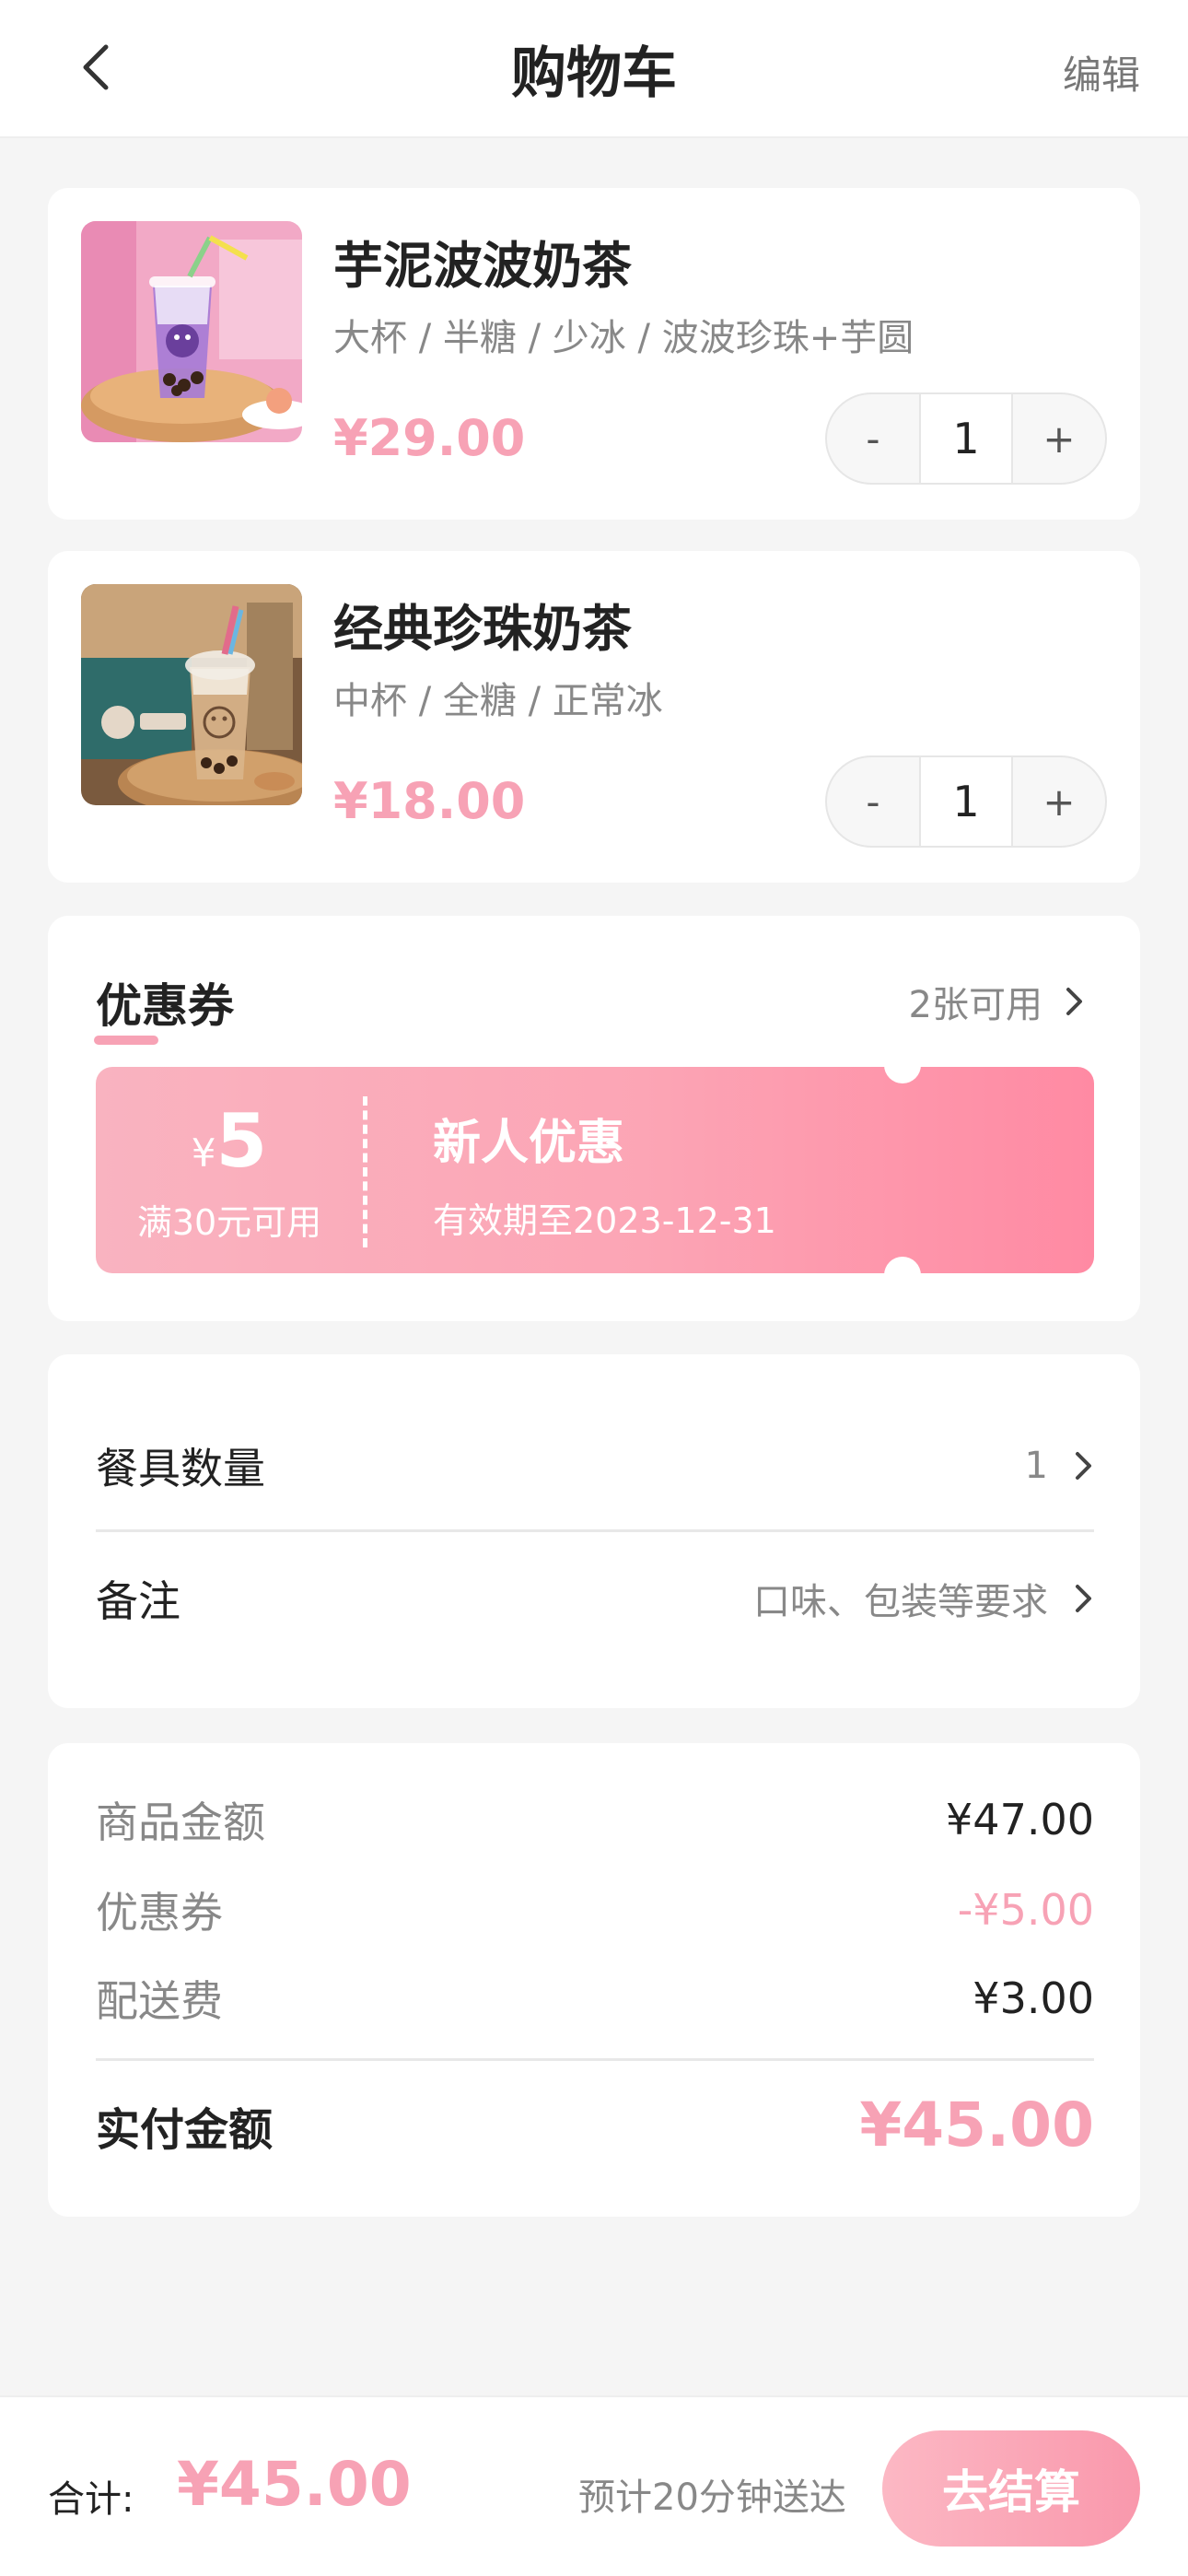 Image resolution: width=1188 pixels, height=2576 pixels. I want to click on page-title: 购物车, so click(594, 73).